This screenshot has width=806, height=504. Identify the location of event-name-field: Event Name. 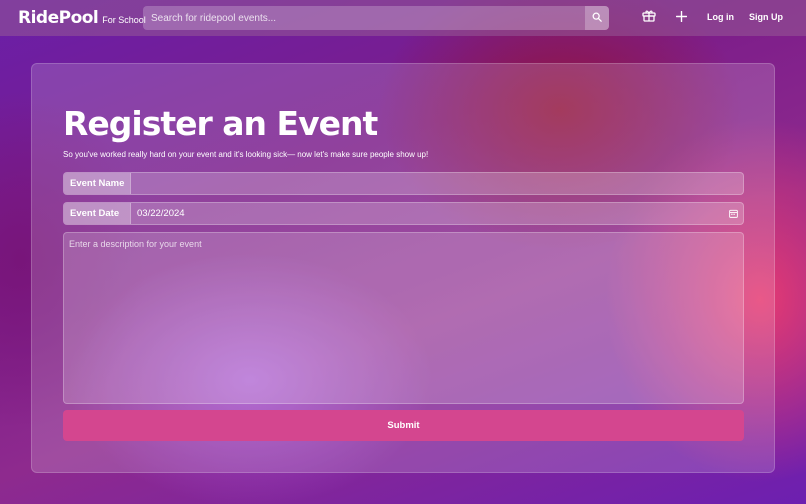
(403, 183).